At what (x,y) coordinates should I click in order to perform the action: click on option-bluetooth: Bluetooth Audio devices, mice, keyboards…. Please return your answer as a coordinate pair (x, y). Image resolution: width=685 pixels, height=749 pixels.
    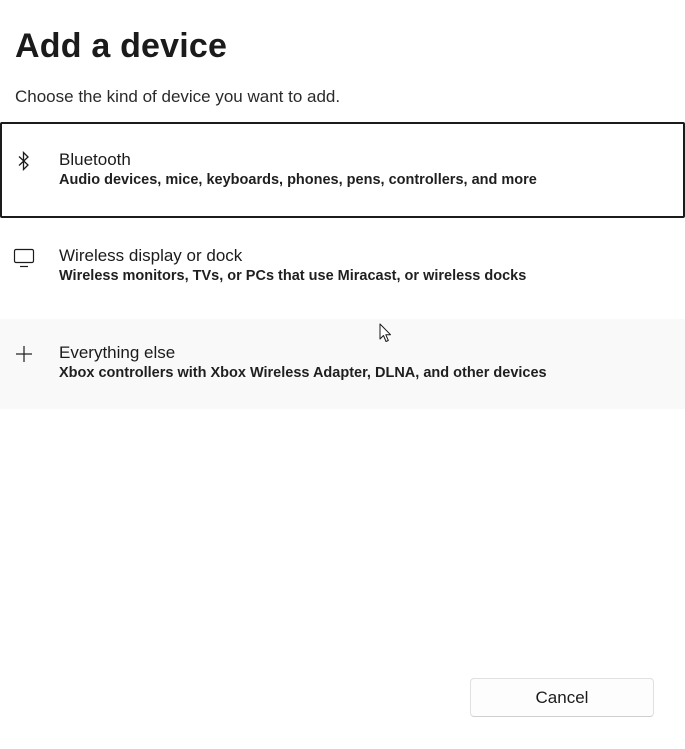
    Looking at the image, I should click on (342, 170).